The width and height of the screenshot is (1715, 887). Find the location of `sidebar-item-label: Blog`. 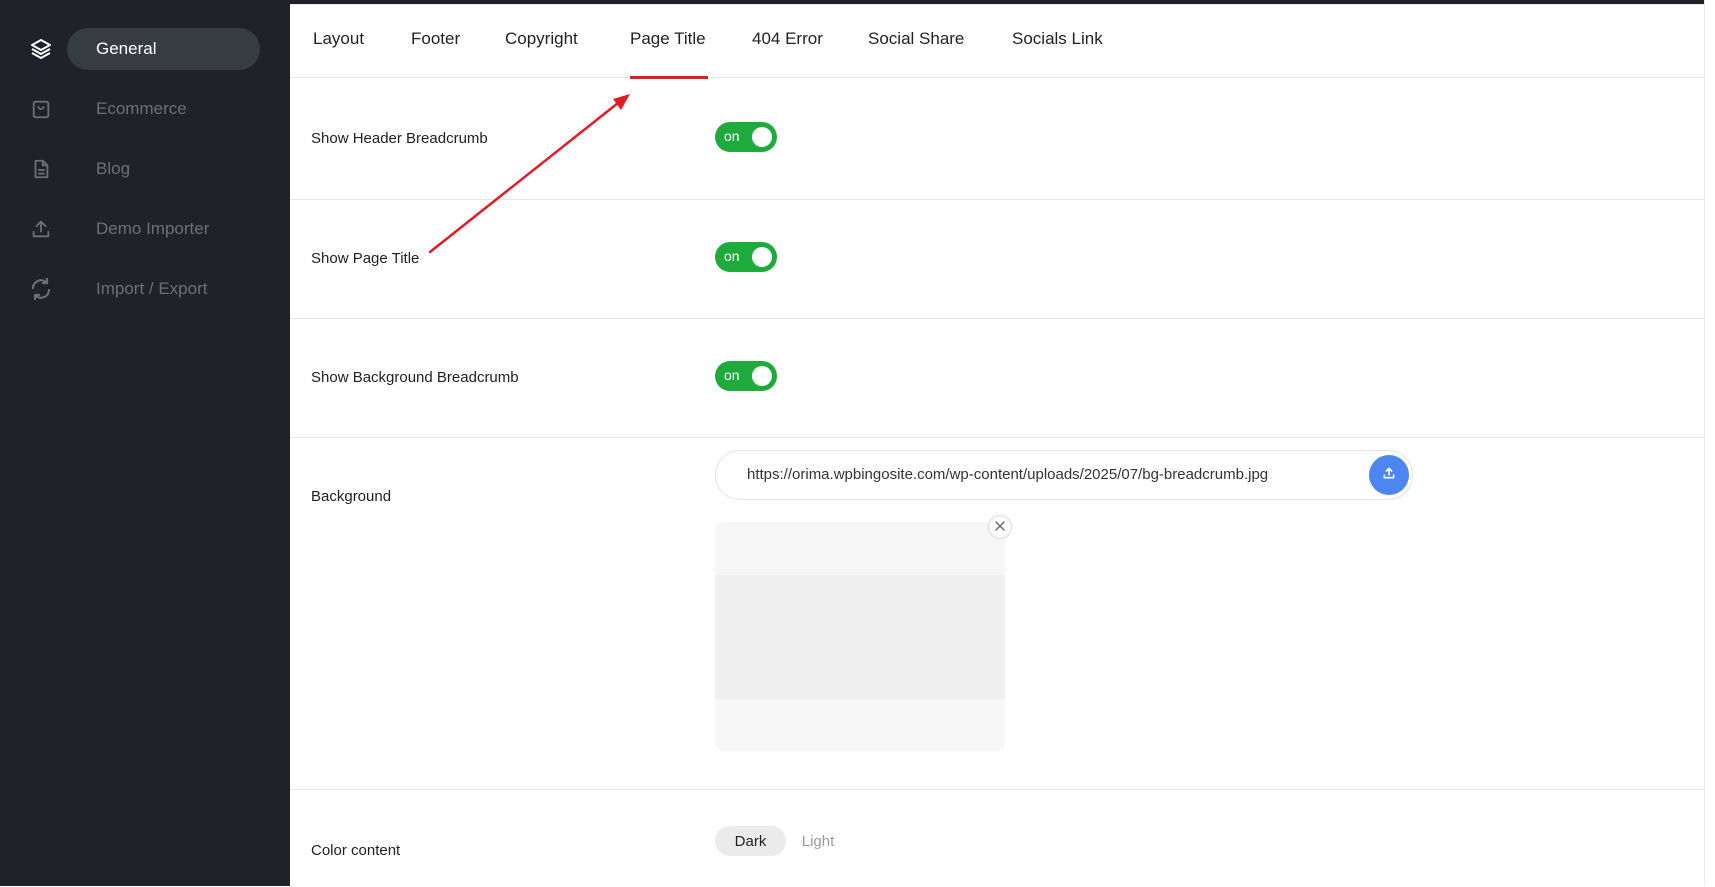

sidebar-item-label: Blog is located at coordinates (113, 168).